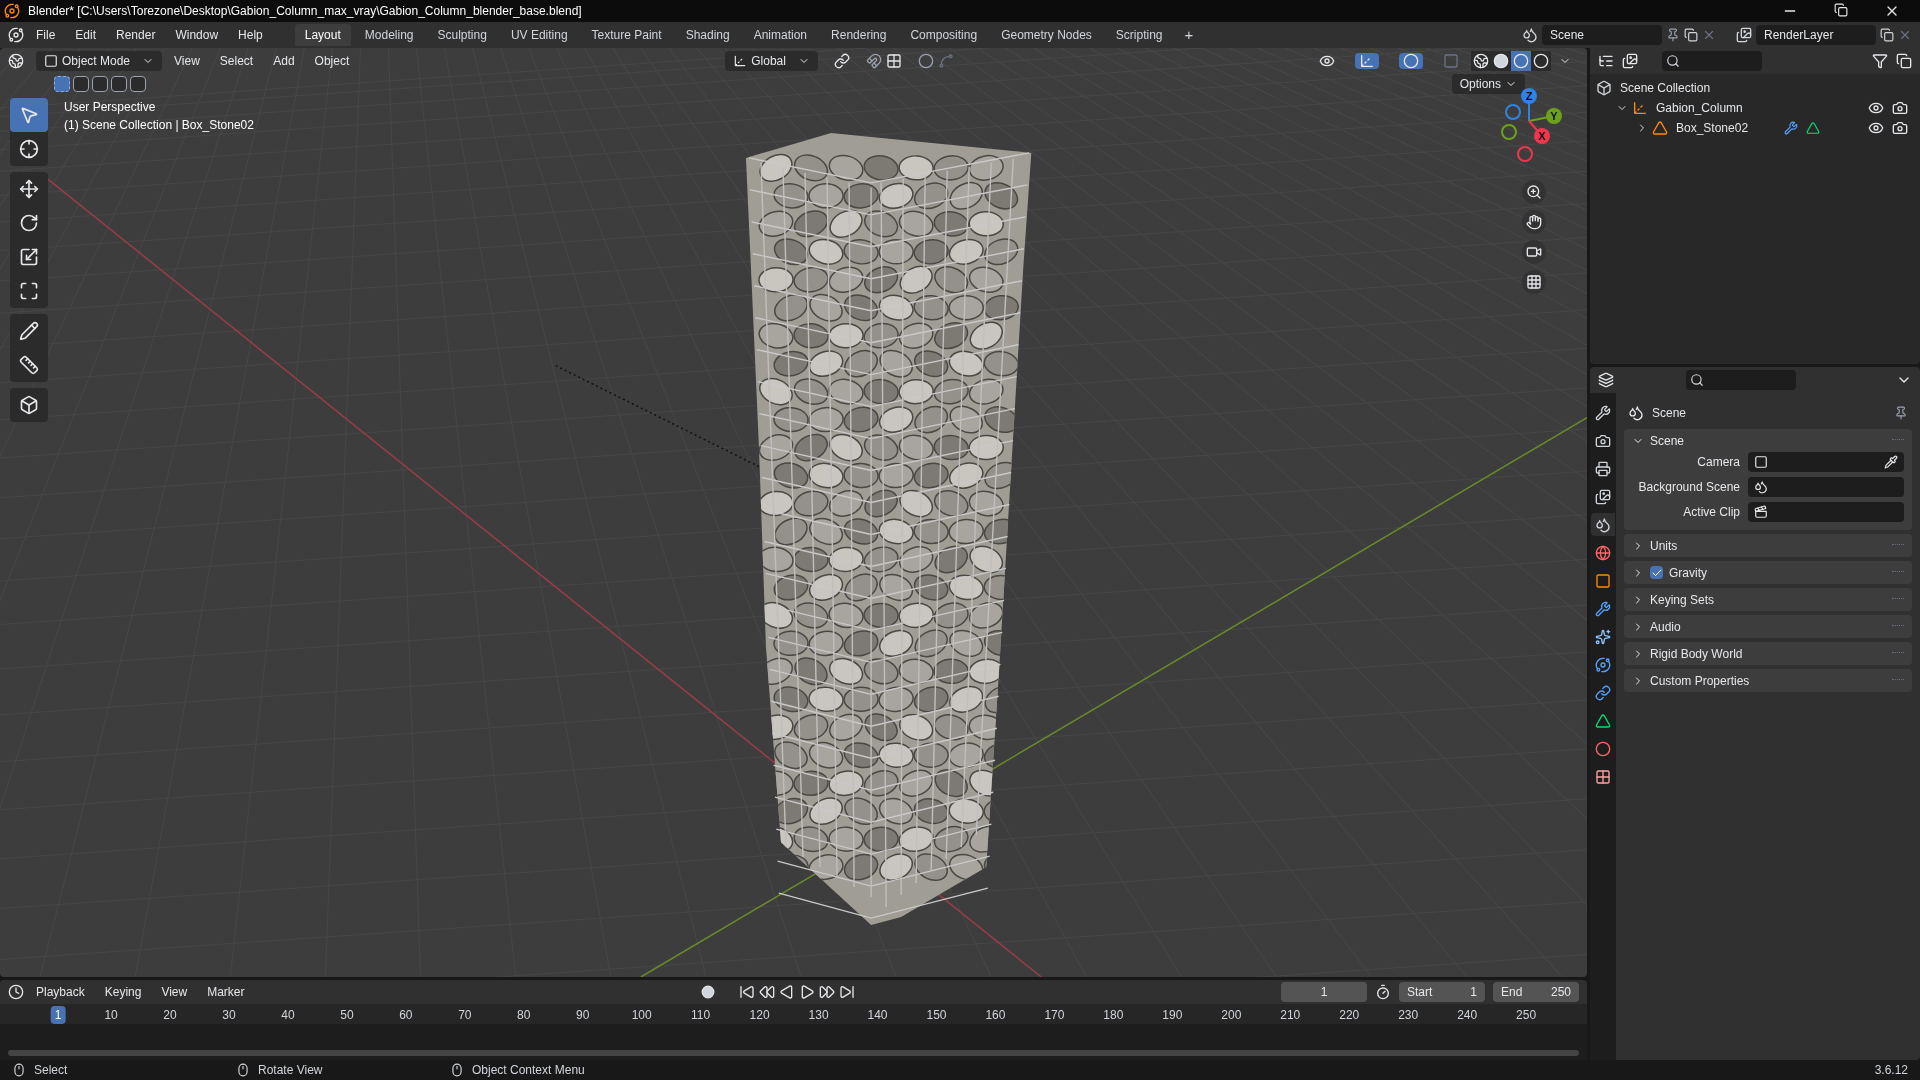  Describe the element at coordinates (1411, 61) in the screenshot. I see `overlay-toggle` at that location.